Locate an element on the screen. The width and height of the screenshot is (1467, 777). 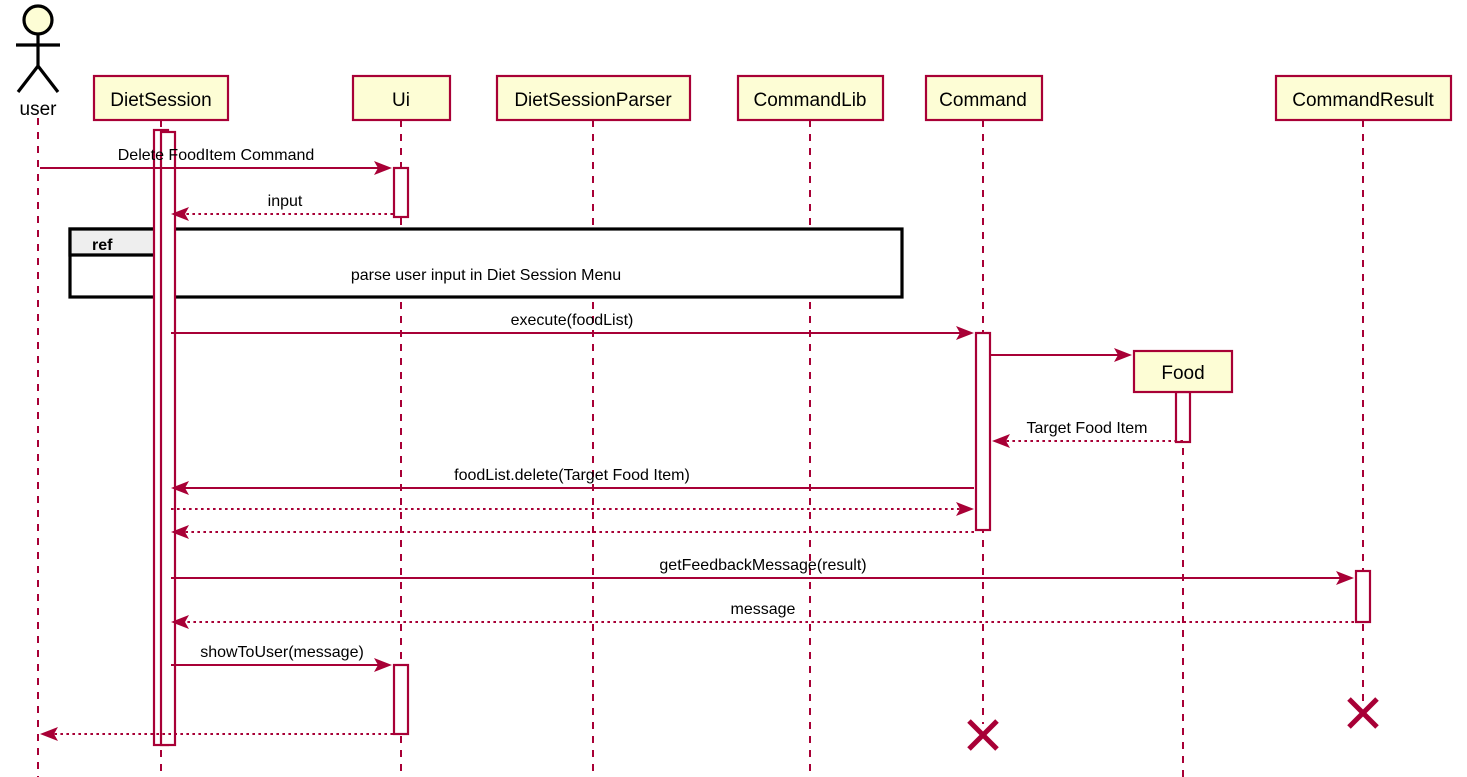
ref-operator-label: ref is located at coordinates (102, 245).